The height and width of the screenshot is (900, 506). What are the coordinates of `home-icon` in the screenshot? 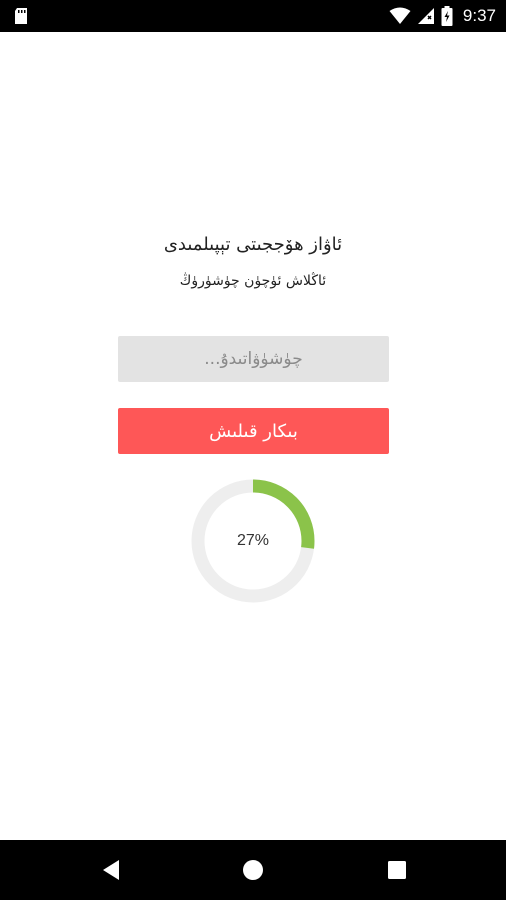 It's located at (253, 870).